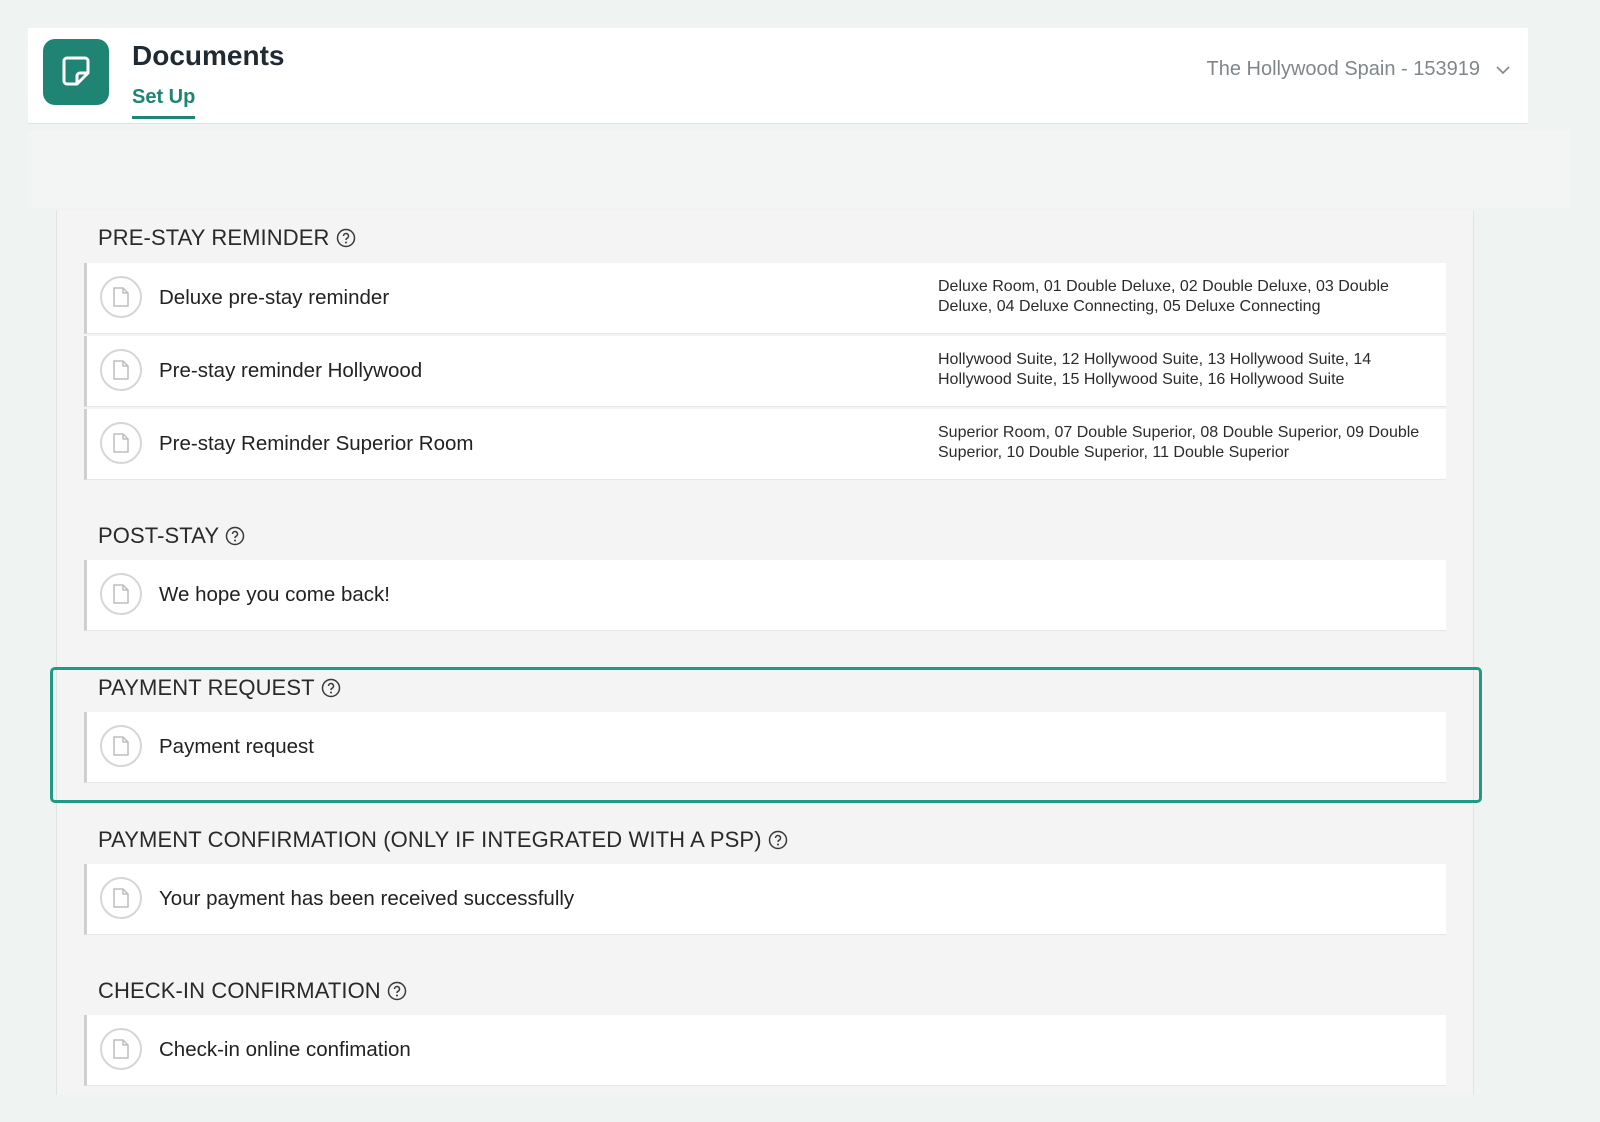  Describe the element at coordinates (214, 237) in the screenshot. I see `section-title-text: PRE-STAY REMINDER` at that location.